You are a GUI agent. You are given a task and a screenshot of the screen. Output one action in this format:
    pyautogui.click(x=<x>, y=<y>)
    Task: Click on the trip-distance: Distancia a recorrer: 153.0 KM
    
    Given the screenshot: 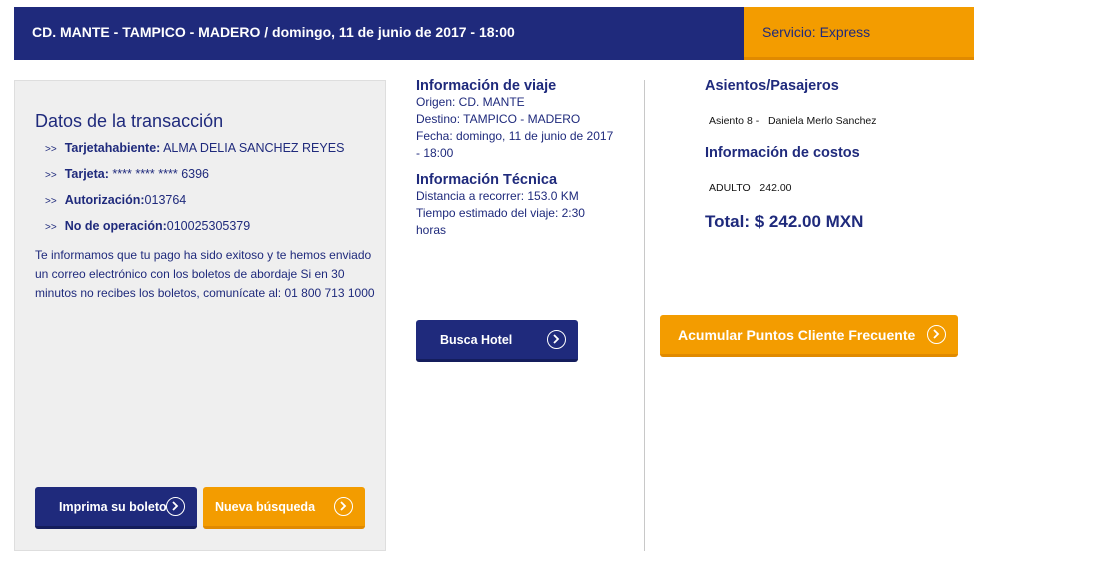 What is the action you would take?
    pyautogui.click(x=497, y=196)
    